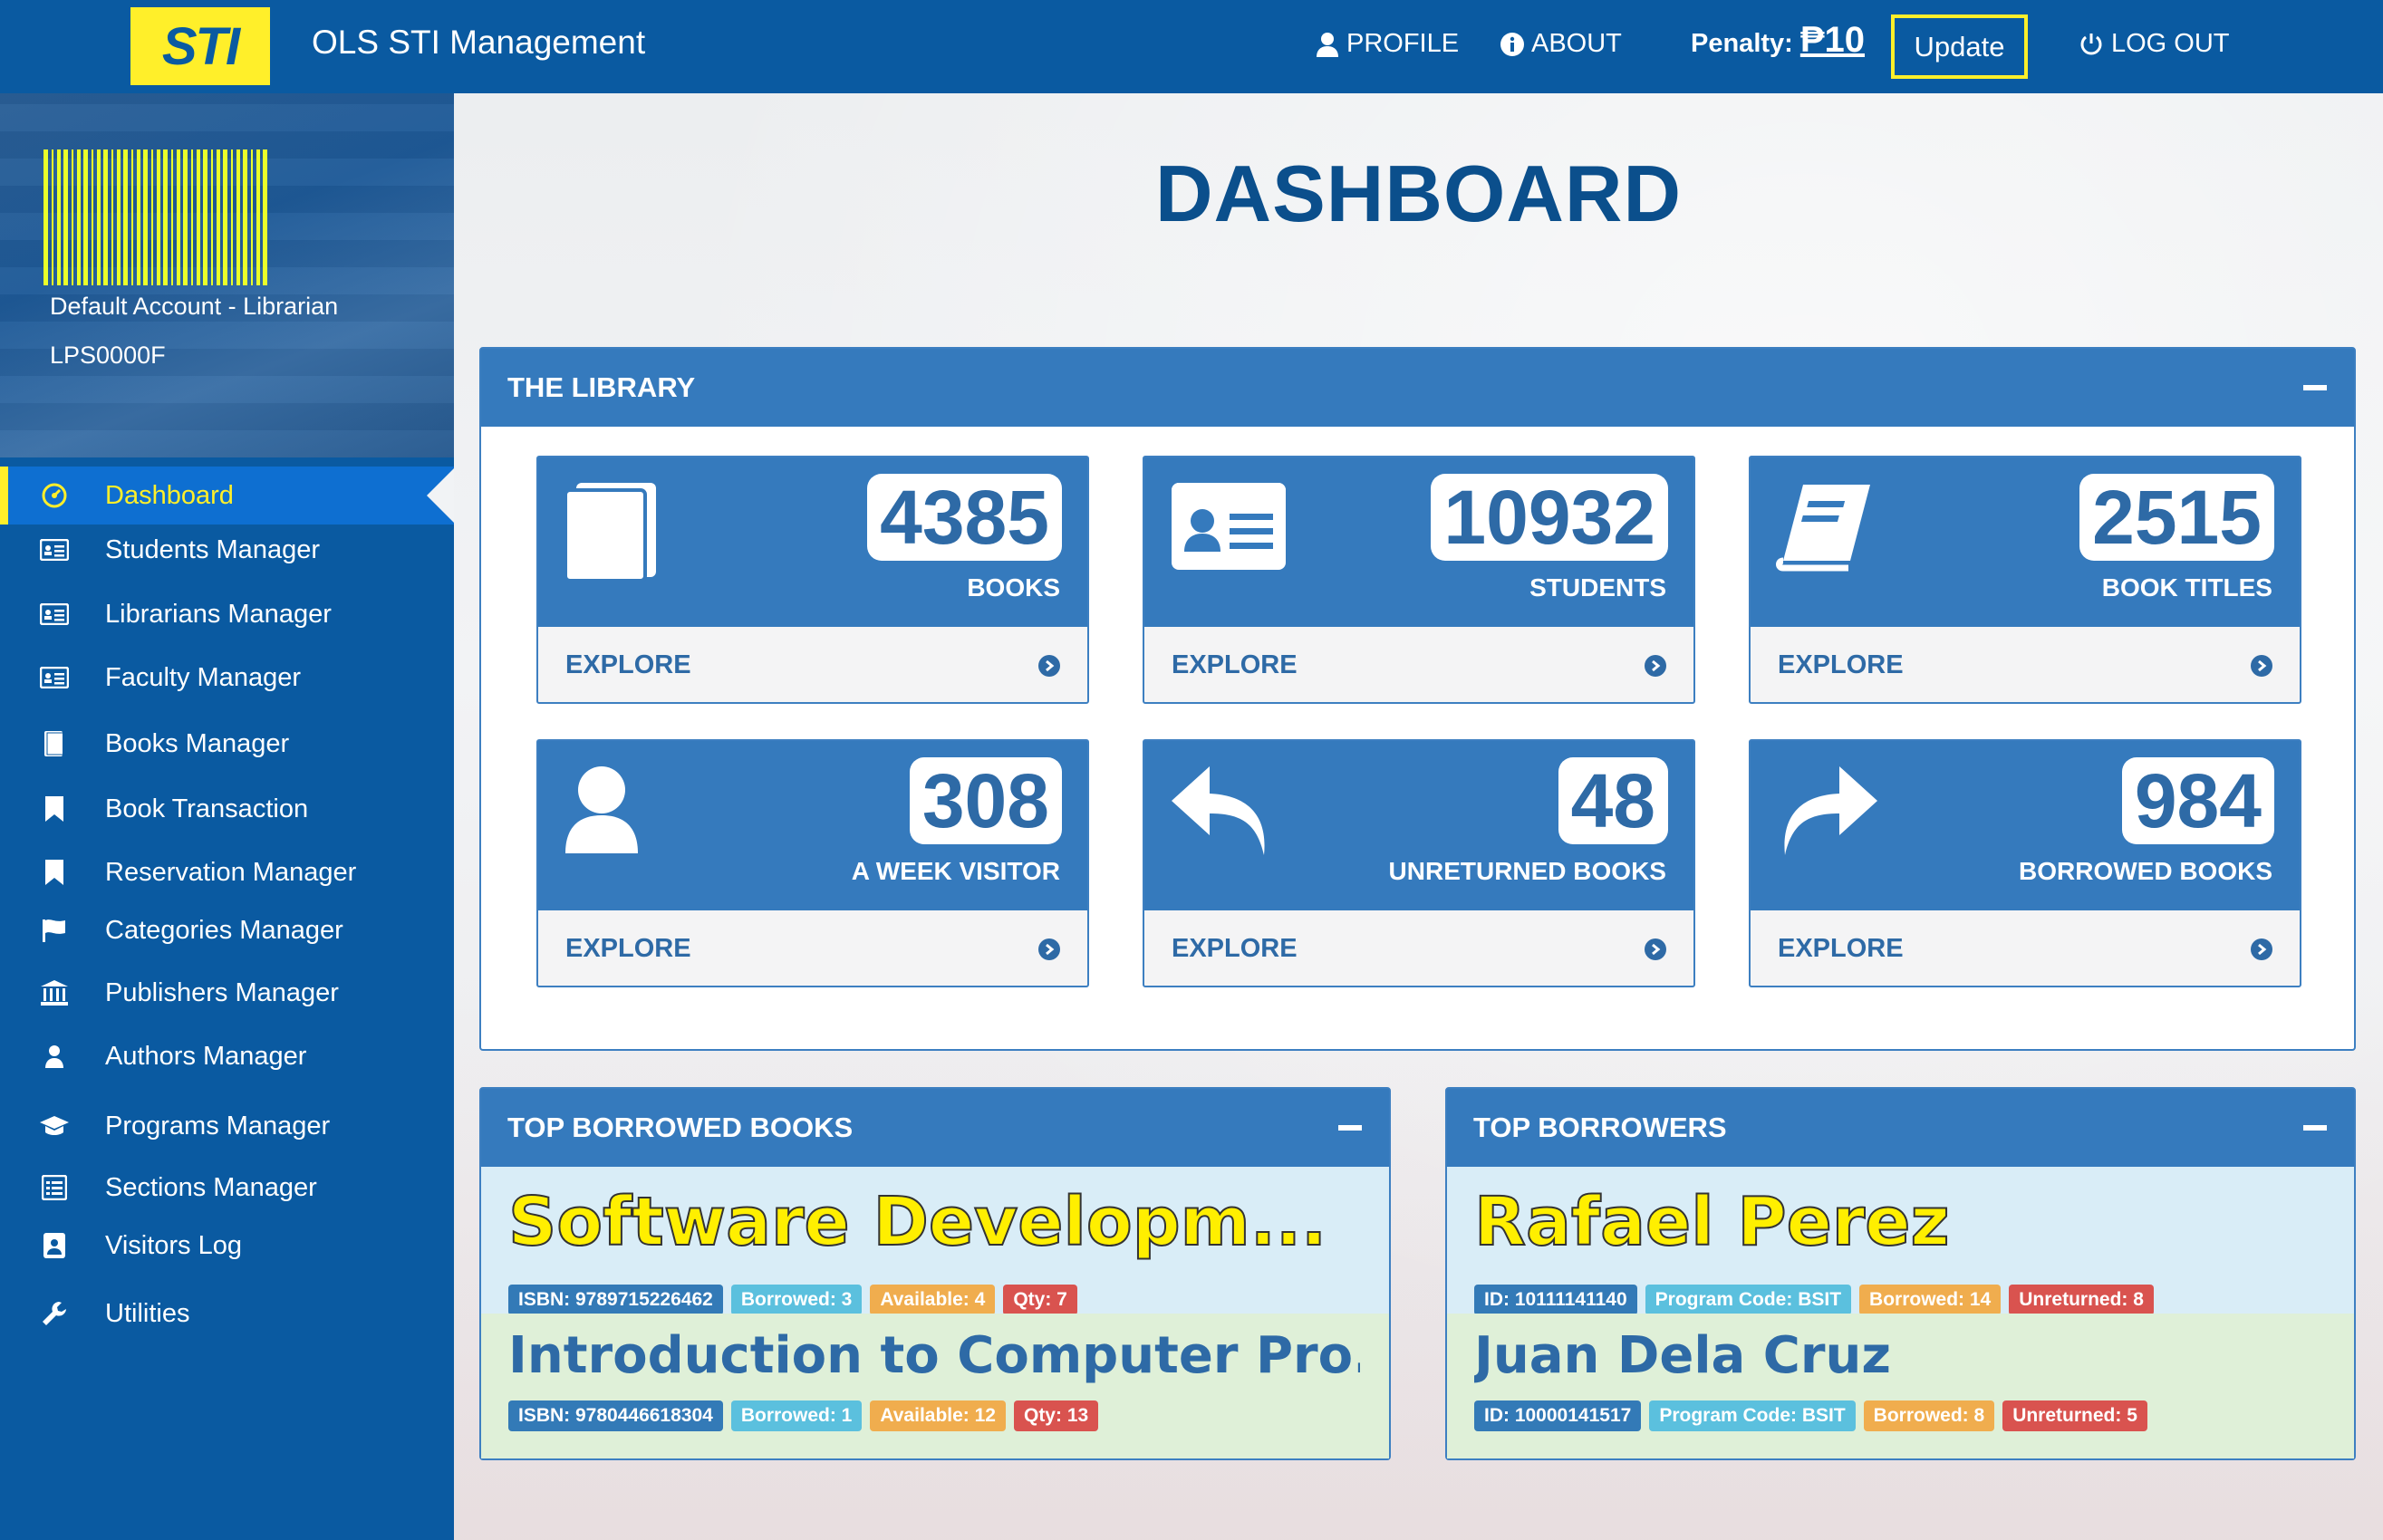 This screenshot has height=1540, width=2383. I want to click on sidebar-item-label: Reservation Manager, so click(231, 872).